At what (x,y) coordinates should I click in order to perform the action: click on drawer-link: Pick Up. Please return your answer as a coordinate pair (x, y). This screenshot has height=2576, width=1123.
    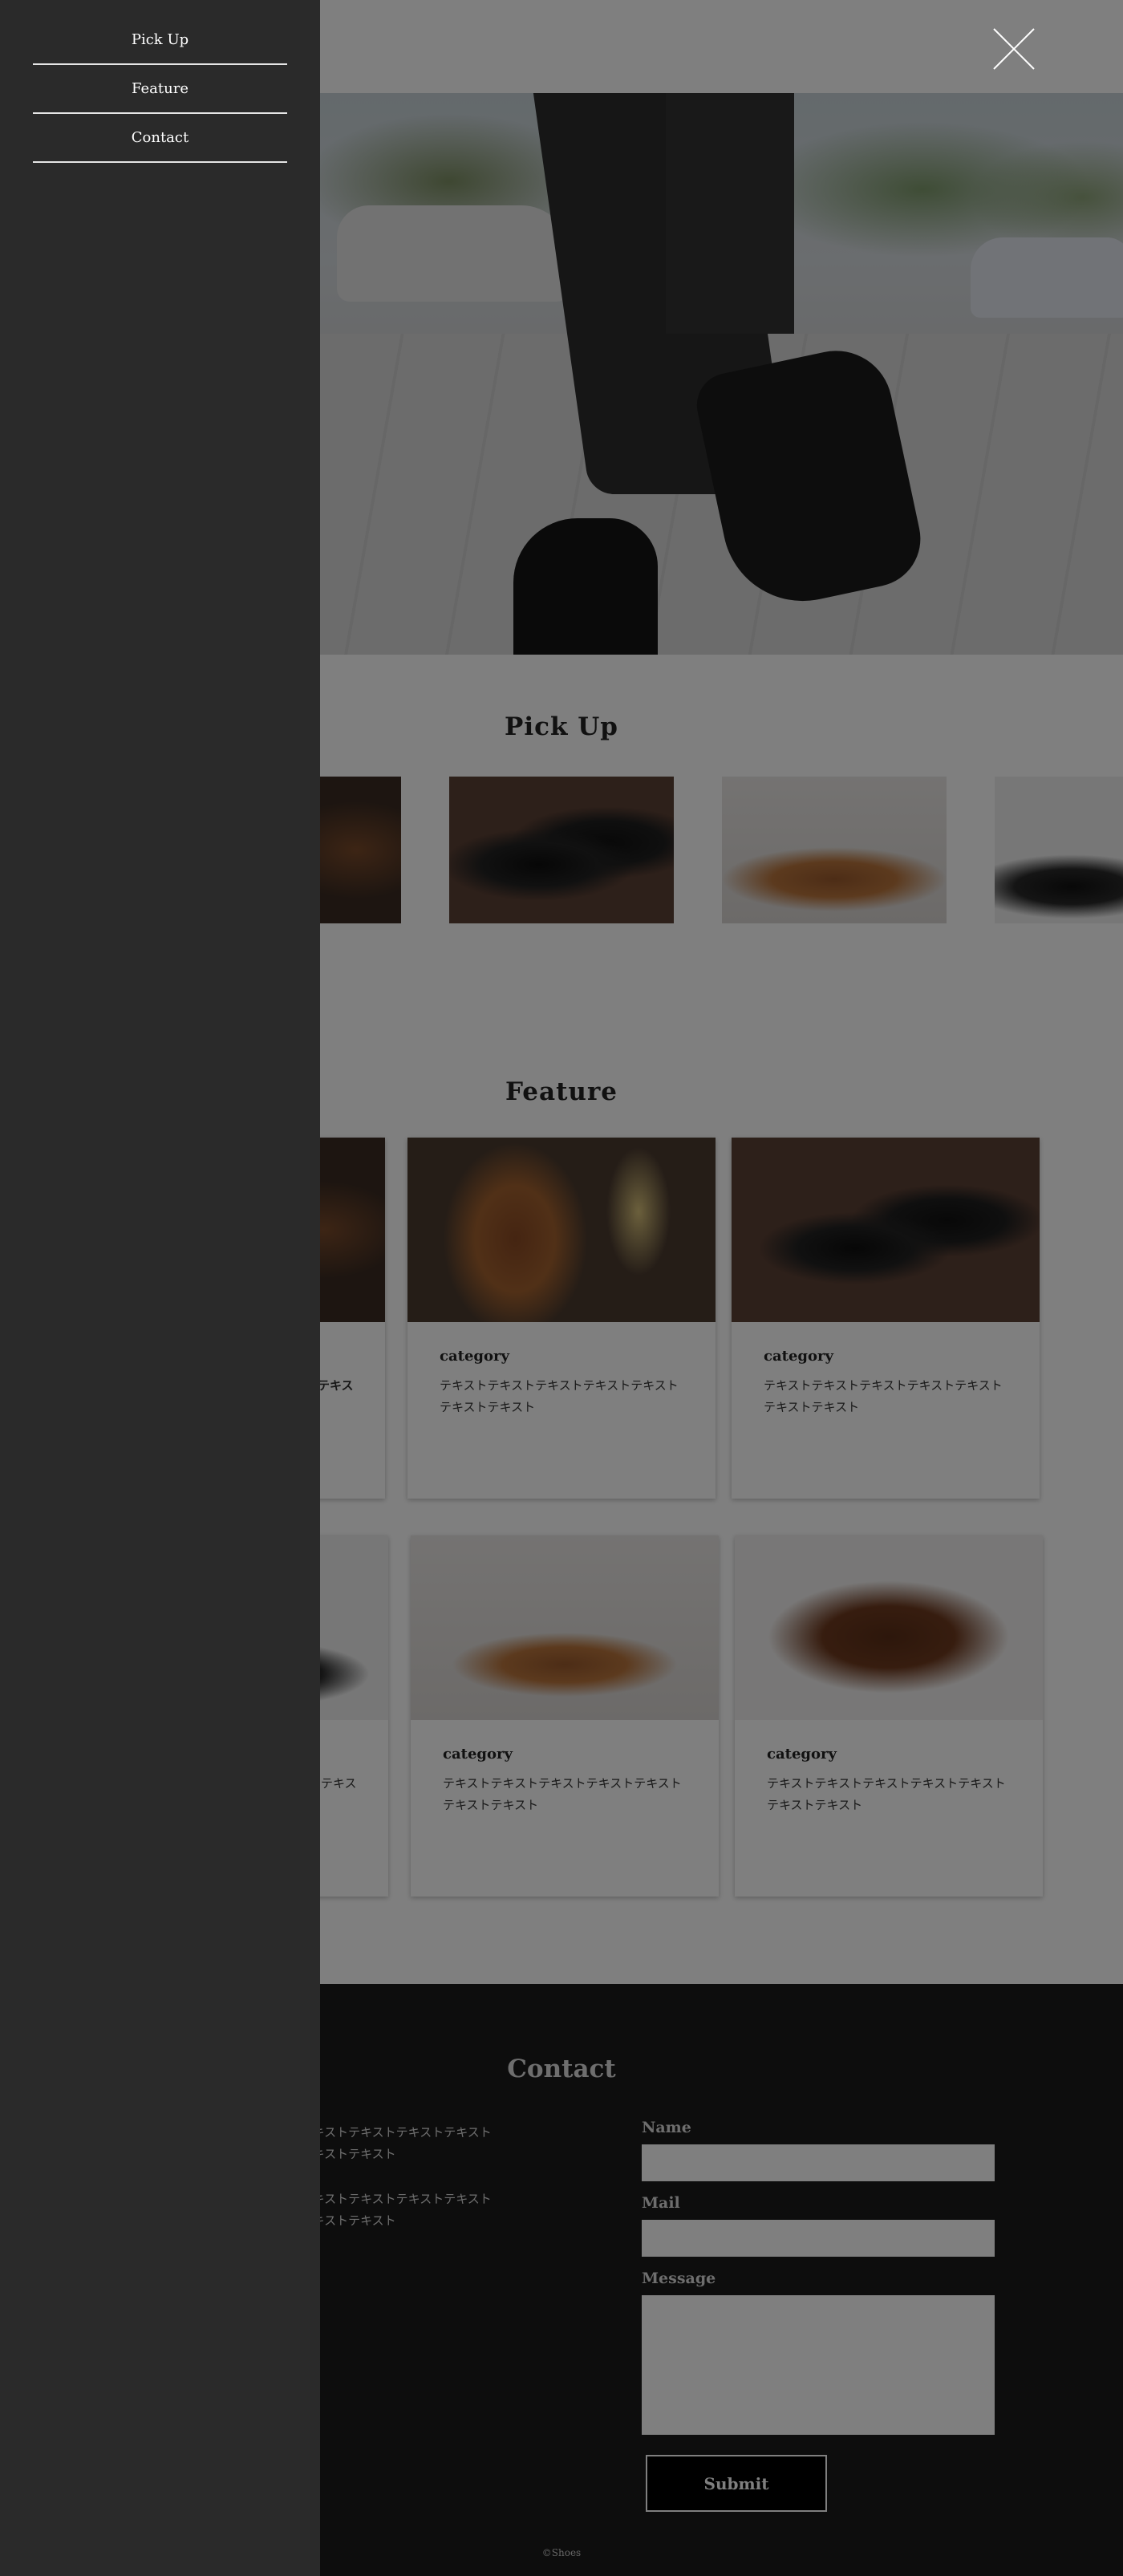
    Looking at the image, I should click on (160, 39).